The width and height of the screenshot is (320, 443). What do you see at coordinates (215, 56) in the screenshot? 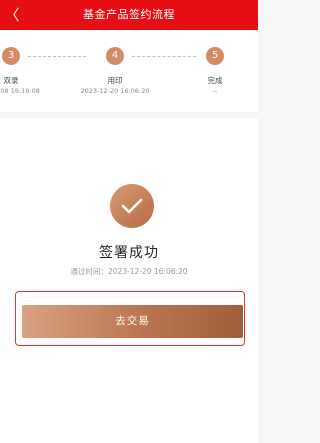
I see `step-5-circle: 5` at bounding box center [215, 56].